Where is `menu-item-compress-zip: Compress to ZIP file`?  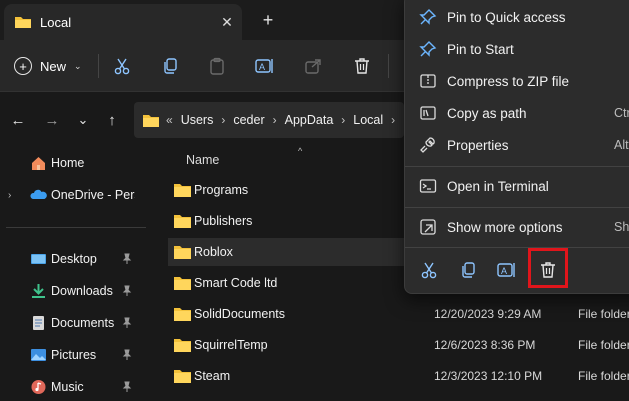
menu-item-compress-zip: Compress to ZIP file is located at coordinates (517, 81).